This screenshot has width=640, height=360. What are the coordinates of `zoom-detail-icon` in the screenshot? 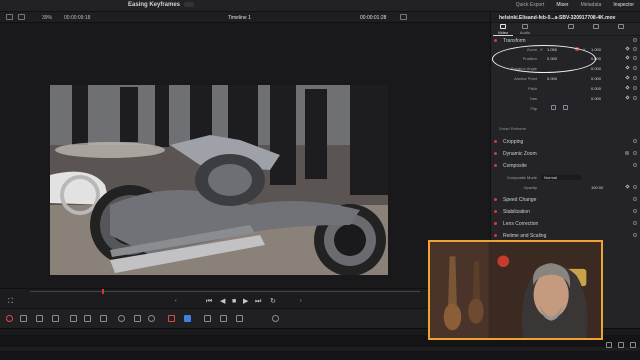 It's located at (223, 318).